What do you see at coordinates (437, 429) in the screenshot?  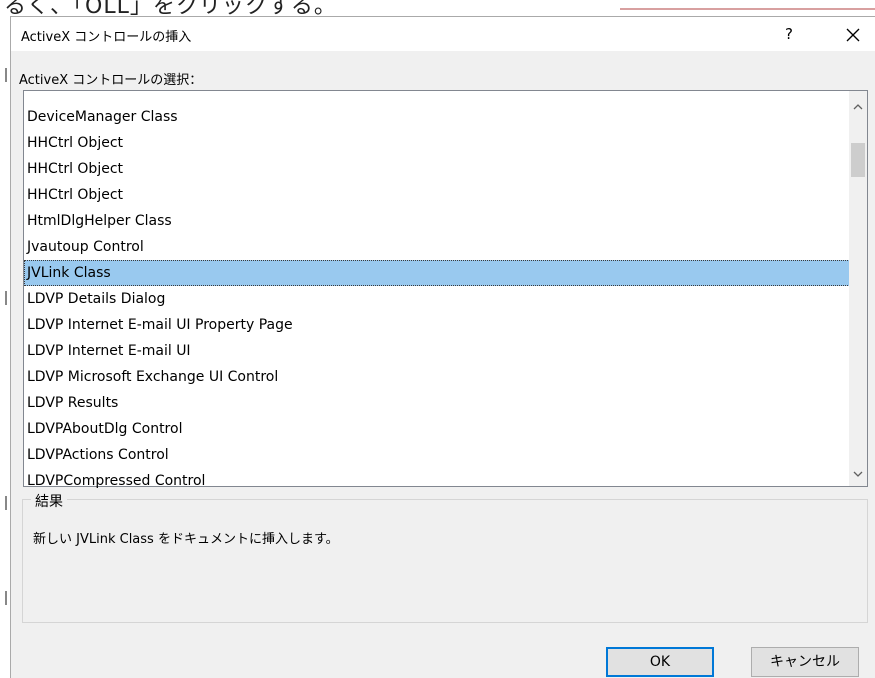 I see `list-item: LDVPAboutDlg Control` at bounding box center [437, 429].